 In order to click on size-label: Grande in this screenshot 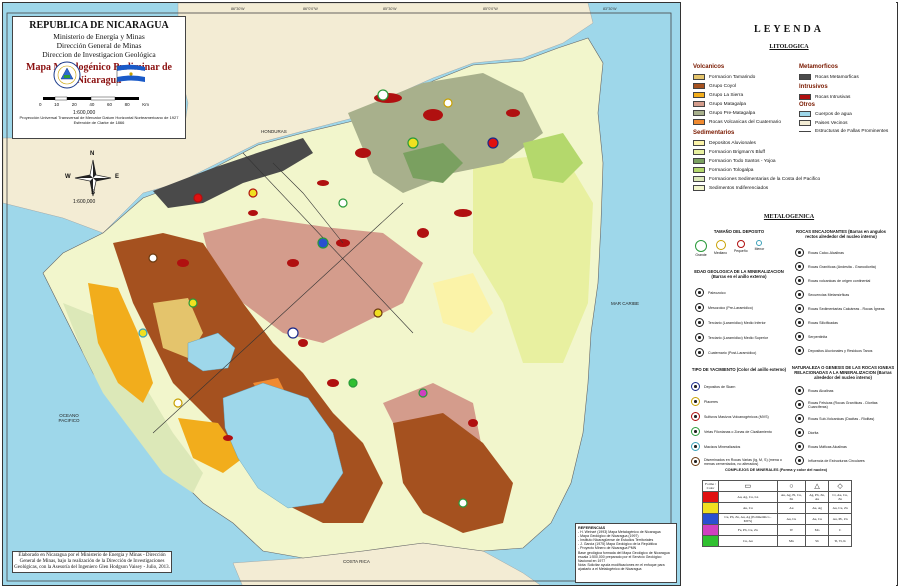, I will do `click(701, 255)`.